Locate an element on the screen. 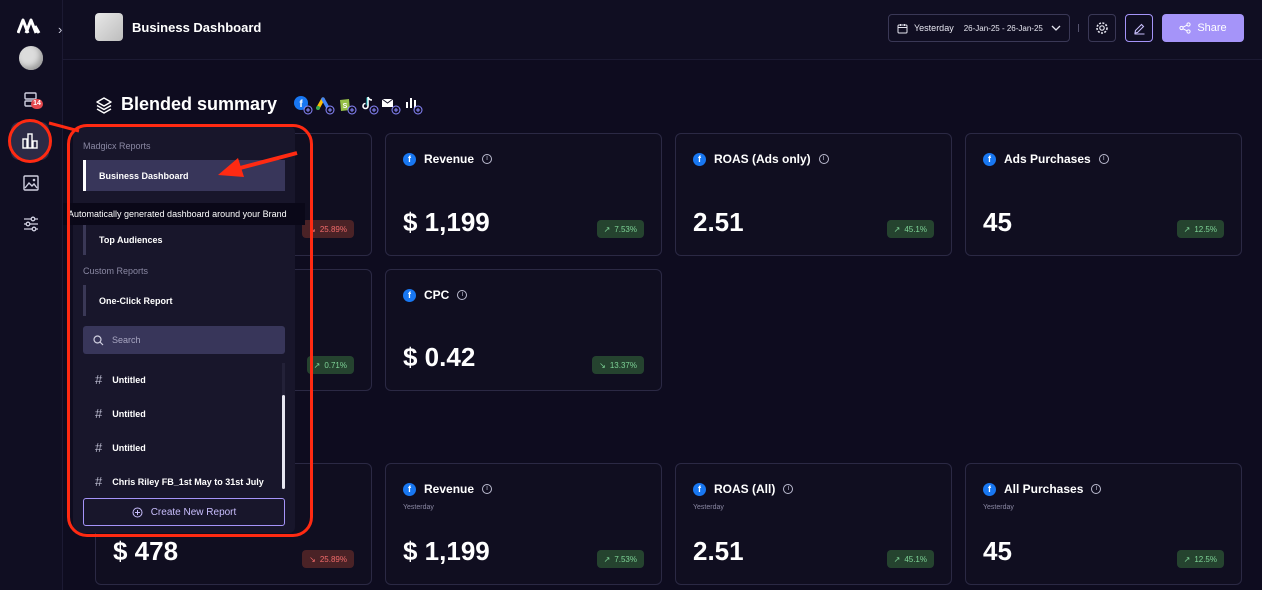 The image size is (1262, 590). search-icon is located at coordinates (98, 339).